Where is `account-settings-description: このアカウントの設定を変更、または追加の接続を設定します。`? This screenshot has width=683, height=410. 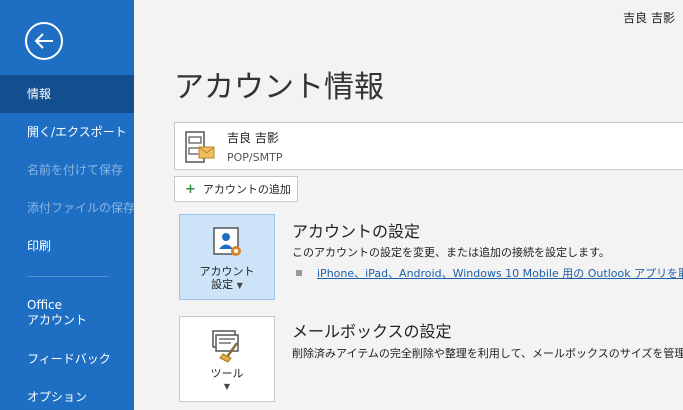 account-settings-description: このアカウントの設定を変更、または追加の接続を設定します。 is located at coordinates (451, 252).